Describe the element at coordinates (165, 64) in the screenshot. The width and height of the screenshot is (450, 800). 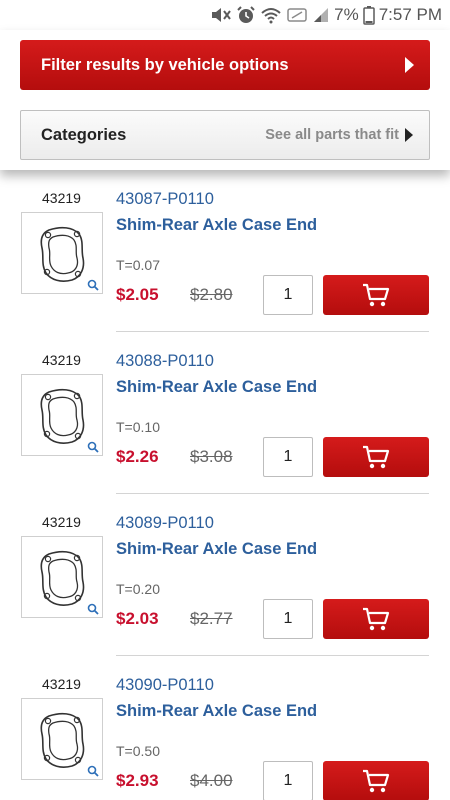
I see `filter-button-label: Filter results by vehicle options` at that location.